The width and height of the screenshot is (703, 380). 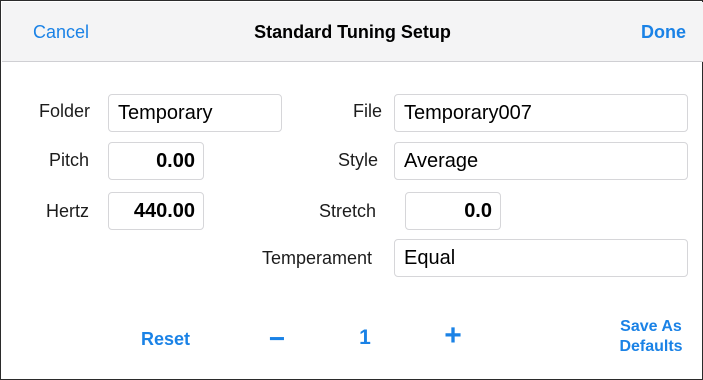 What do you see at coordinates (541, 258) in the screenshot?
I see `temperament-field: Equal` at bounding box center [541, 258].